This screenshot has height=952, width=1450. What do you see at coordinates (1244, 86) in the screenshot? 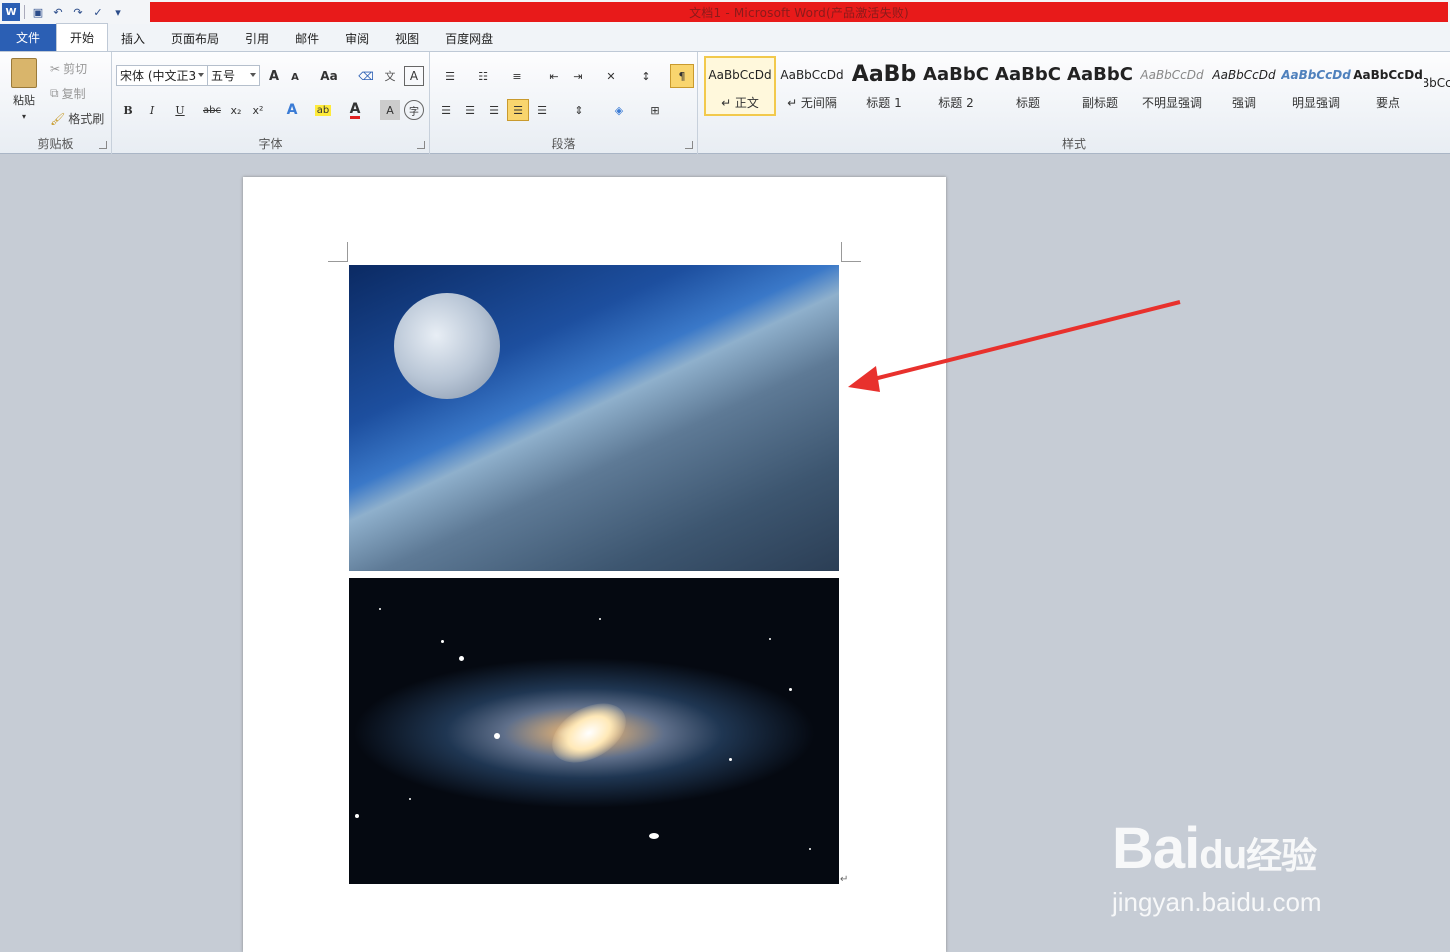
I see `style-emphasis: AaBbCcDd 强调` at bounding box center [1244, 86].